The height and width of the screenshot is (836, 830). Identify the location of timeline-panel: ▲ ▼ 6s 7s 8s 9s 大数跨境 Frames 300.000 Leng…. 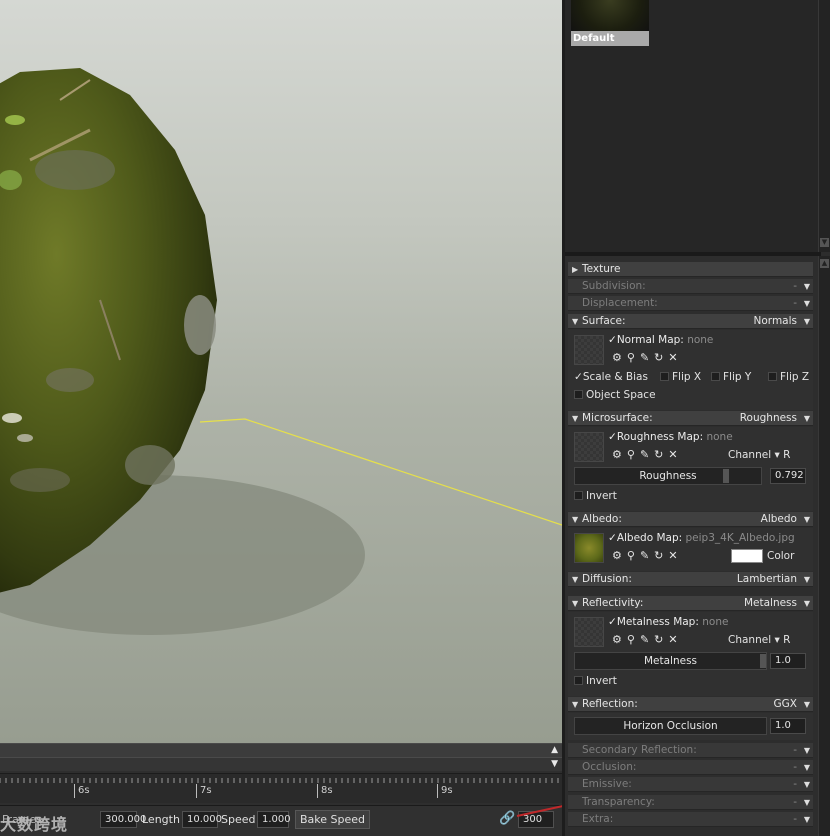
(285, 789).